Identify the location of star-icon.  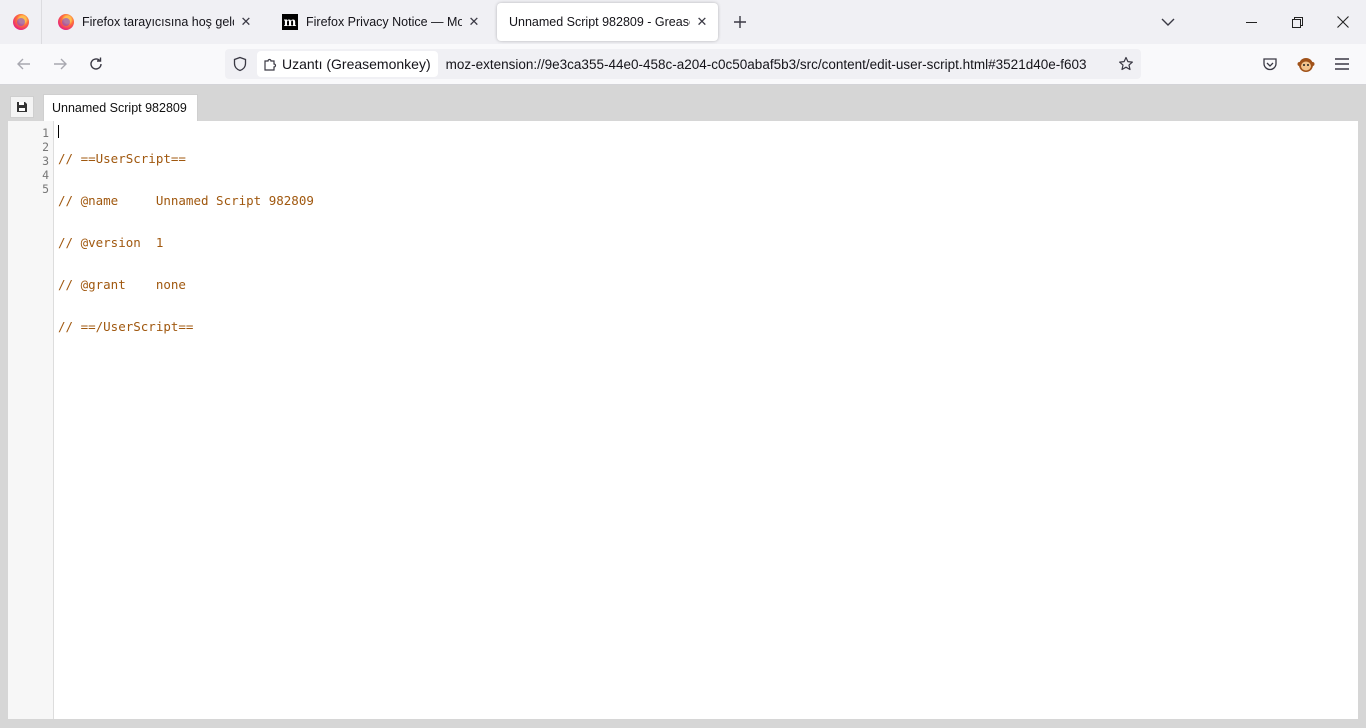
(1126, 63).